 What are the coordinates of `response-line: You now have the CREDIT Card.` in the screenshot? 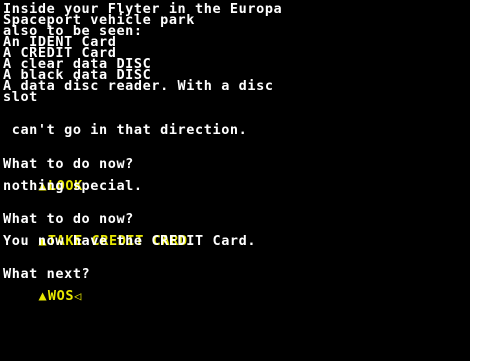 It's located at (130, 241).